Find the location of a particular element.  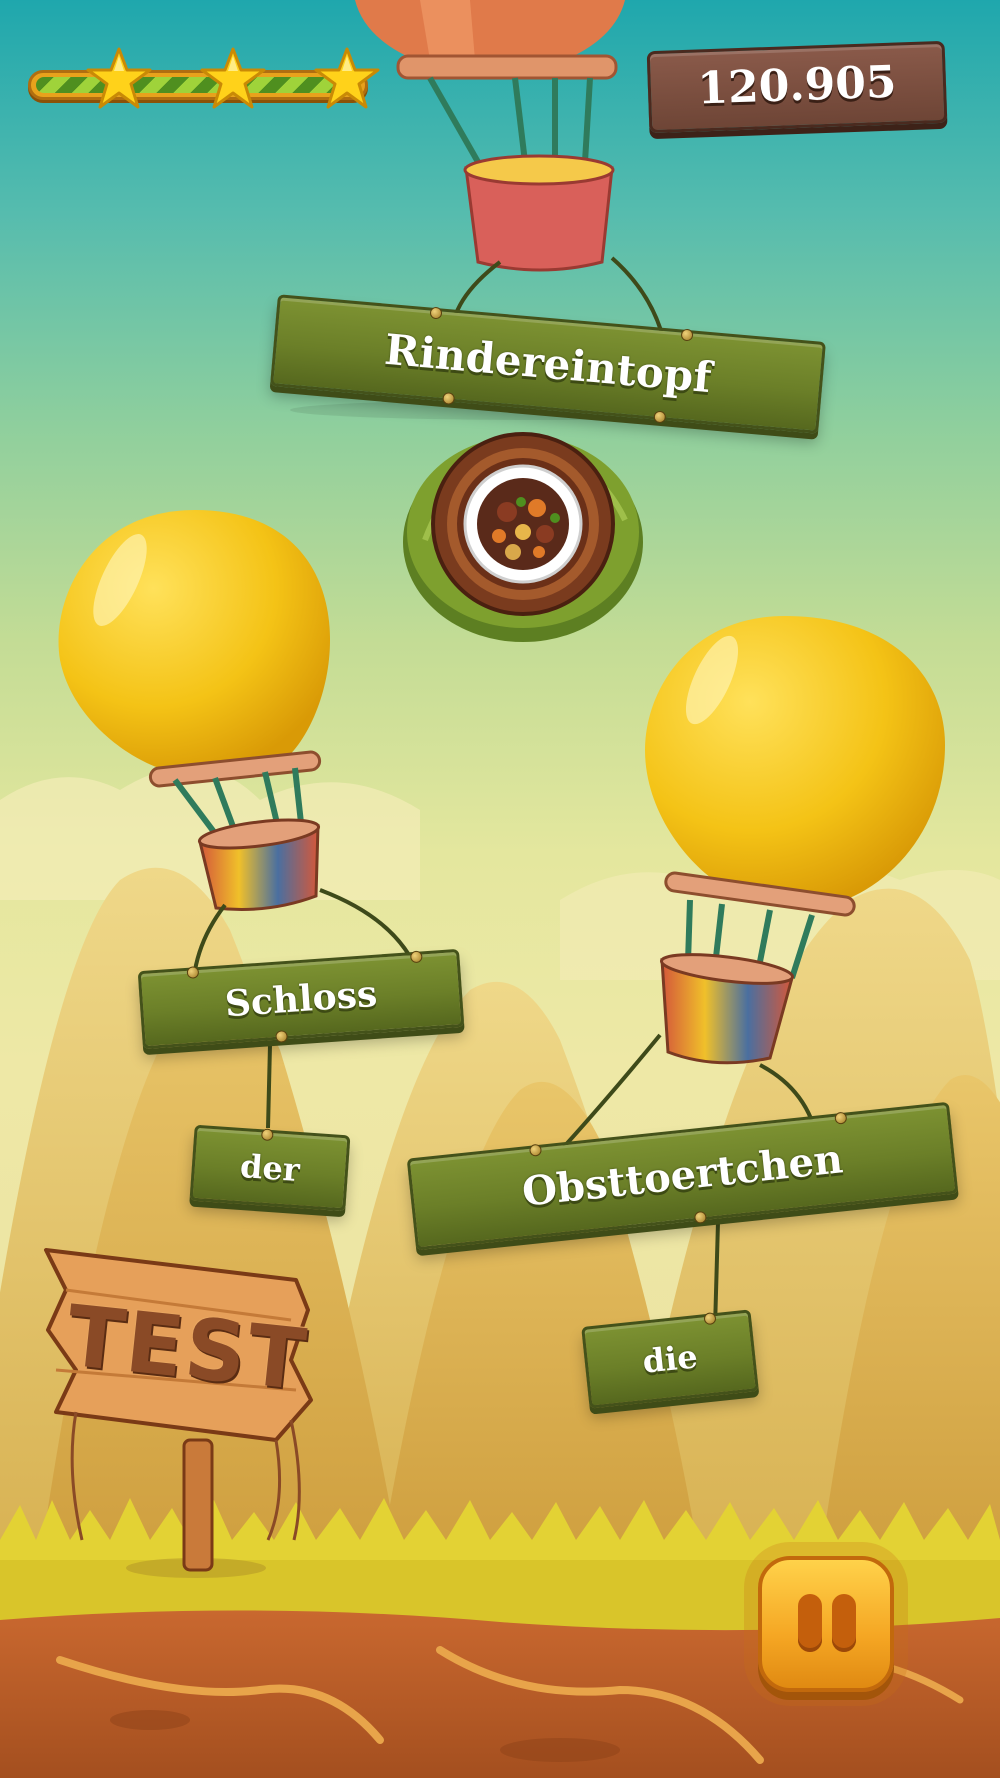

level-progress-fill is located at coordinates (198, 85).